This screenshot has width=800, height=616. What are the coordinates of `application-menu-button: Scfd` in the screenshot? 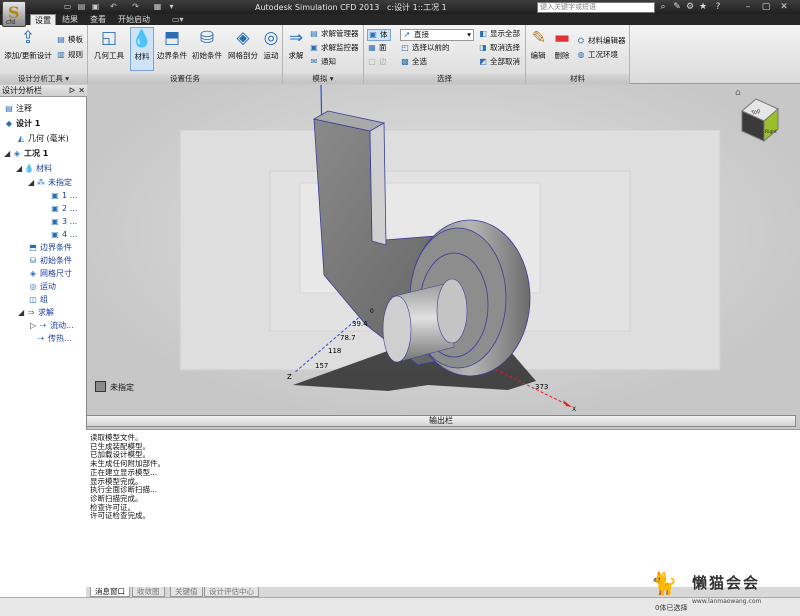 It's located at (14, 14).